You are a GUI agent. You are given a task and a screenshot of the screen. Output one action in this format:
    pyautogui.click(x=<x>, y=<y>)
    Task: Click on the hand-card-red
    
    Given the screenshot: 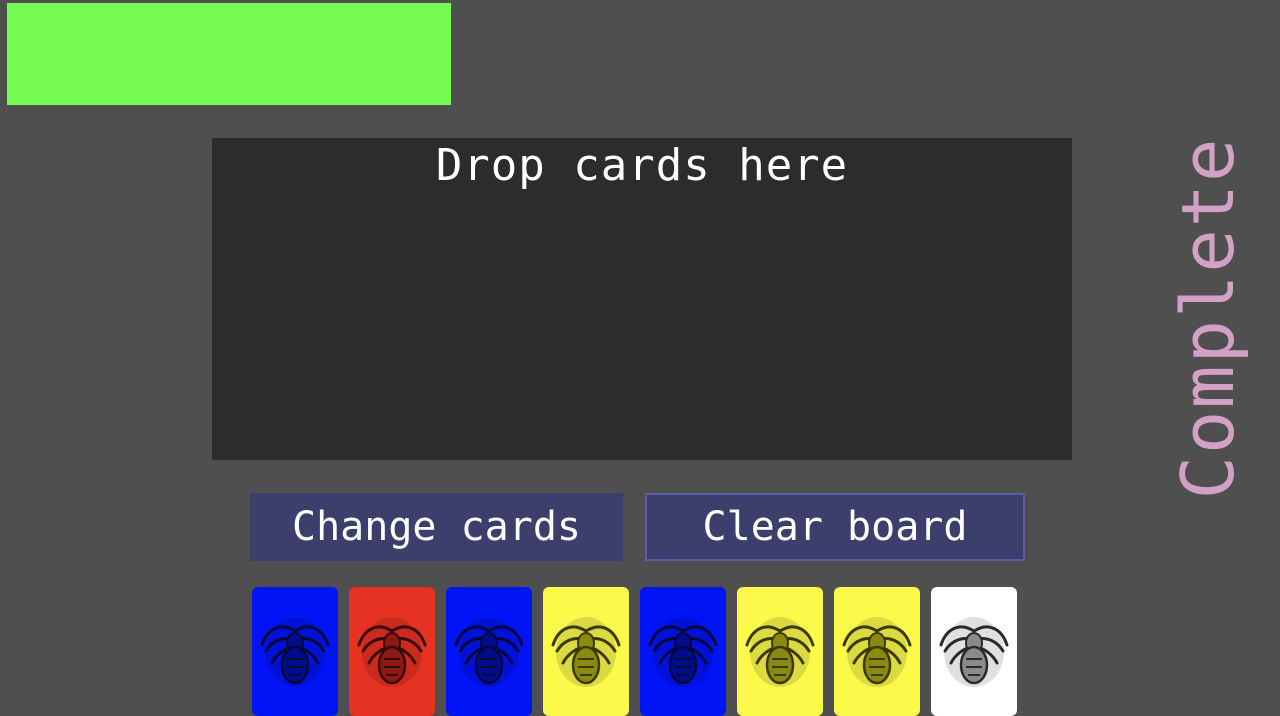 What is the action you would take?
    pyautogui.click(x=392, y=651)
    